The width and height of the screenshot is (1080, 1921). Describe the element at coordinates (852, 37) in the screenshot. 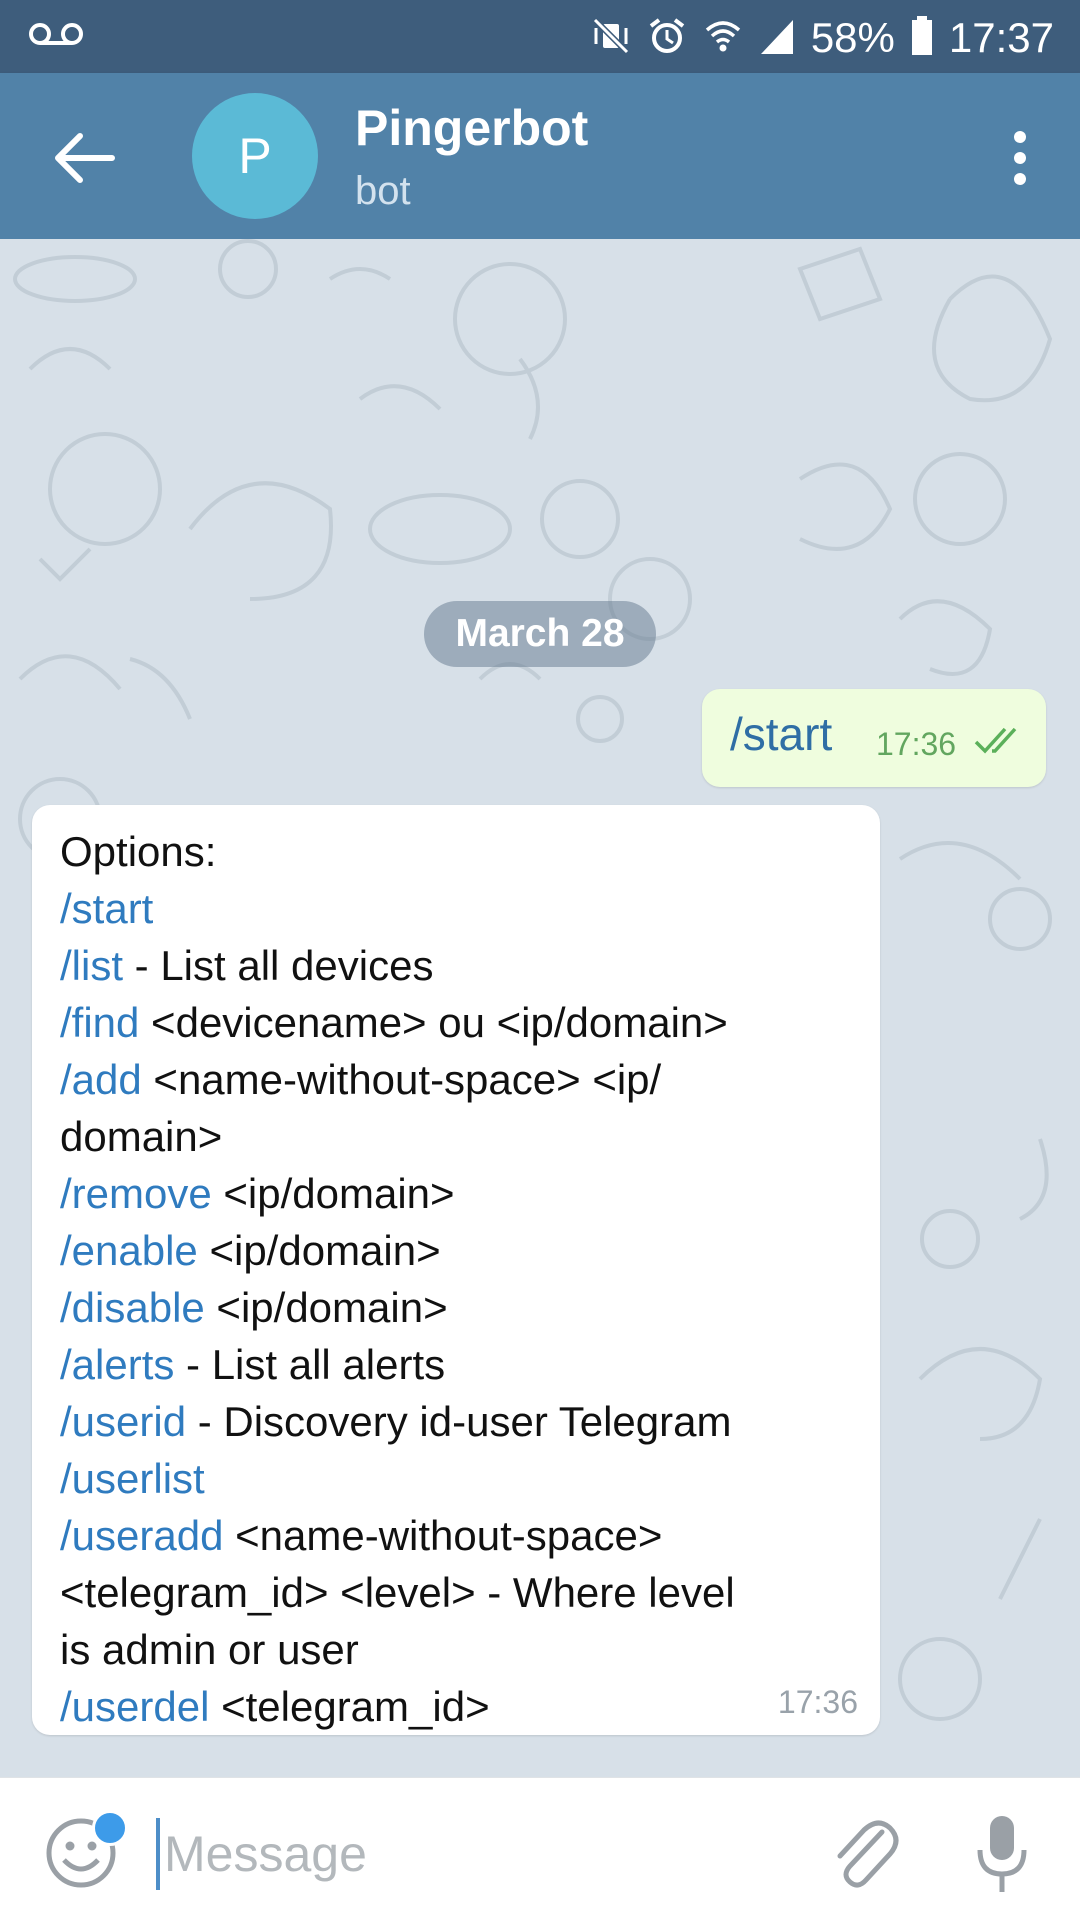

I see `battery-percent: 58%` at that location.